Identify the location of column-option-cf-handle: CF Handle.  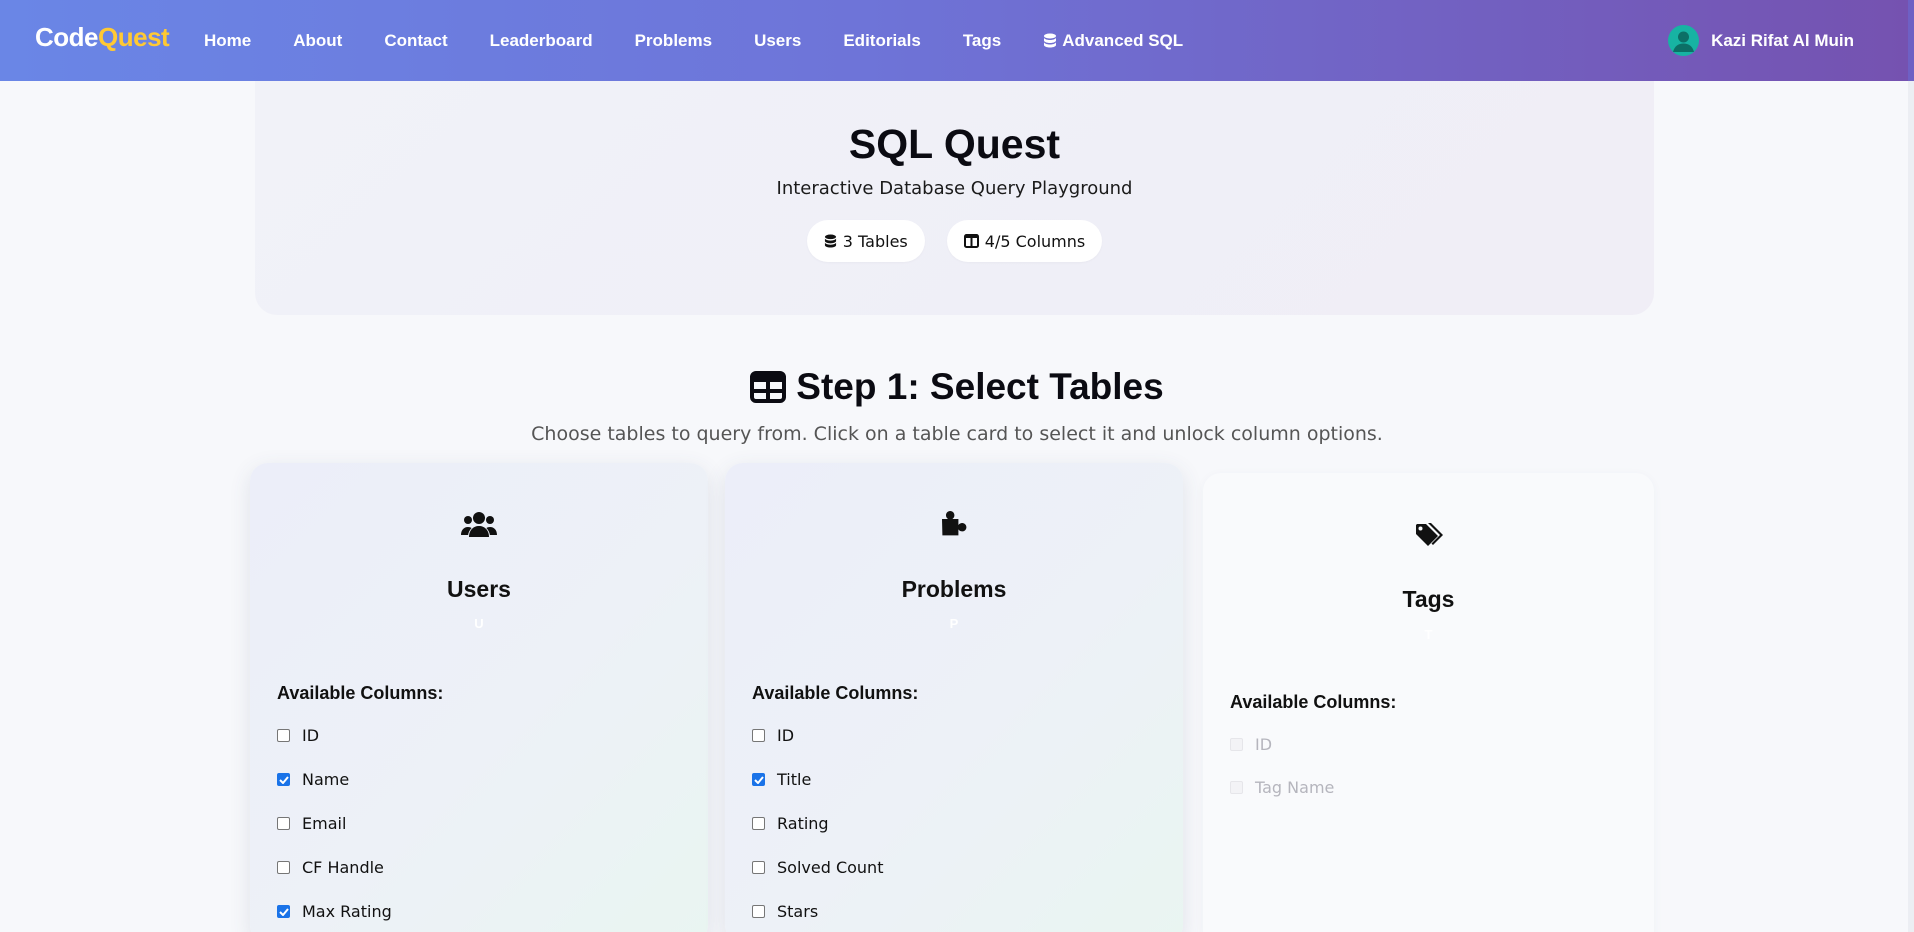
(330, 867).